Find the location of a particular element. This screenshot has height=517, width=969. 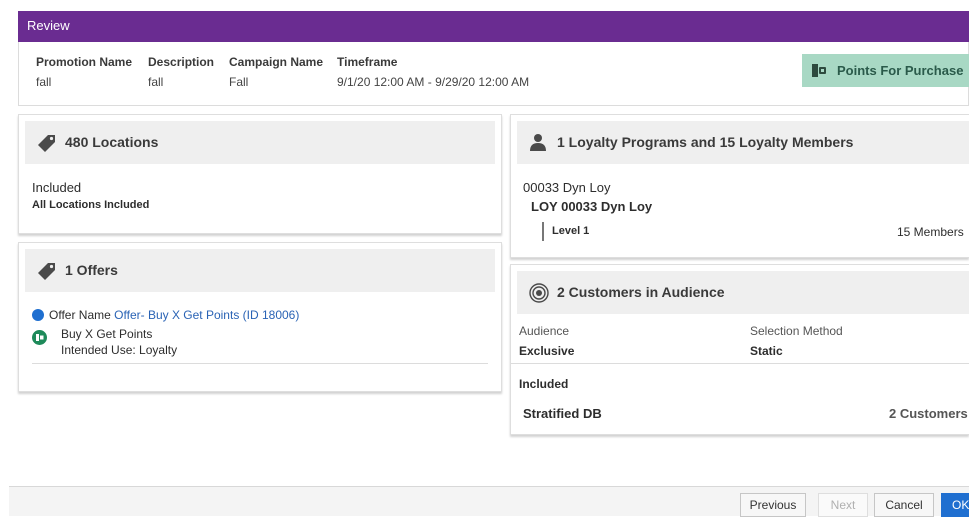

review-header: Review is located at coordinates (493, 26).